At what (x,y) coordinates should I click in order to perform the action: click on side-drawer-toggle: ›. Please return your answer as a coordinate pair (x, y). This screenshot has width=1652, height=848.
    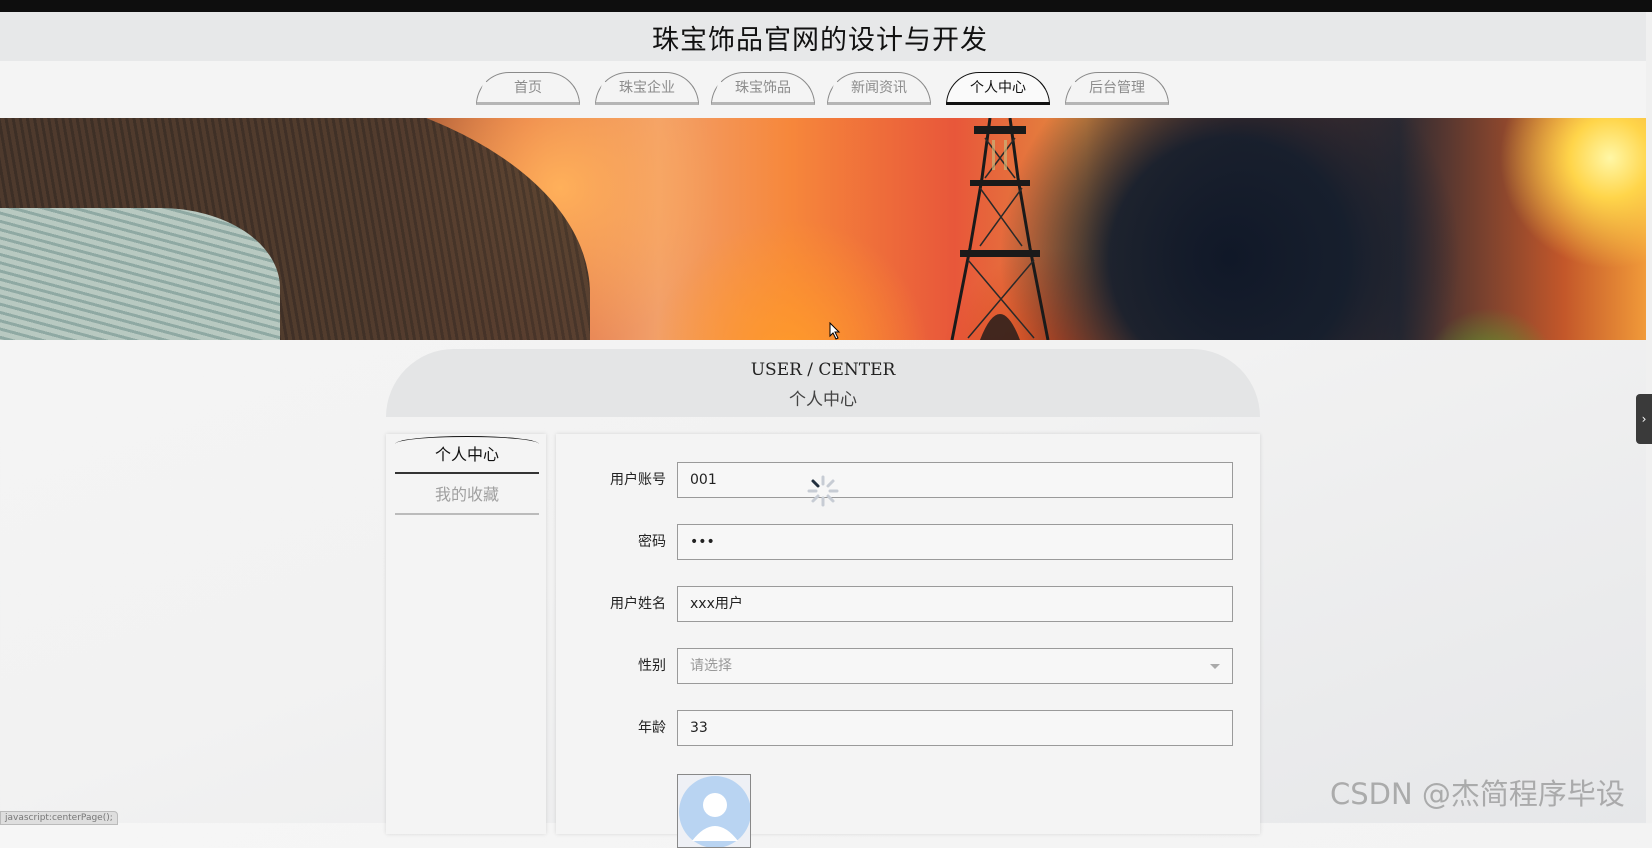
    Looking at the image, I should click on (1644, 419).